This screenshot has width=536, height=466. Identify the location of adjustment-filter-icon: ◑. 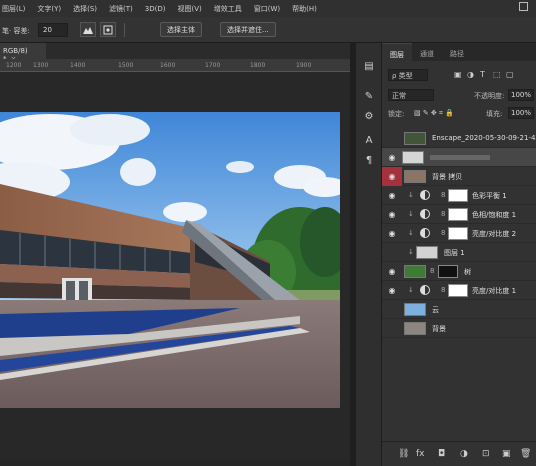
(471, 74).